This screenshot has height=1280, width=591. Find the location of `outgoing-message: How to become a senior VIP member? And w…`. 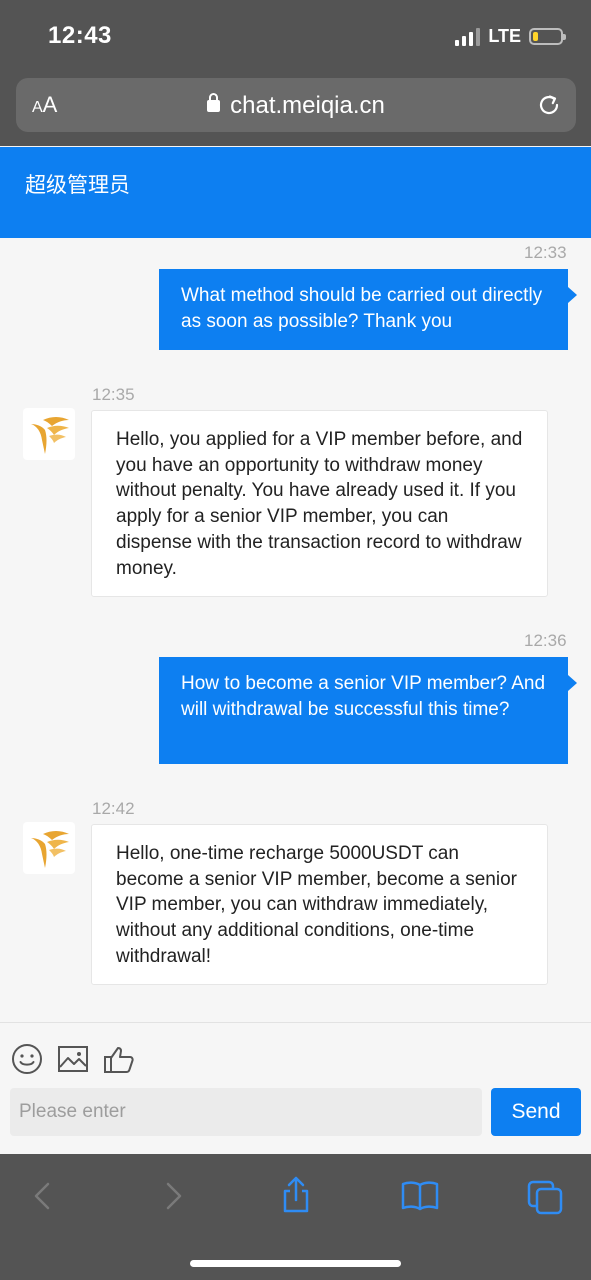

outgoing-message: How to become a senior VIP member? And w… is located at coordinates (368, 710).